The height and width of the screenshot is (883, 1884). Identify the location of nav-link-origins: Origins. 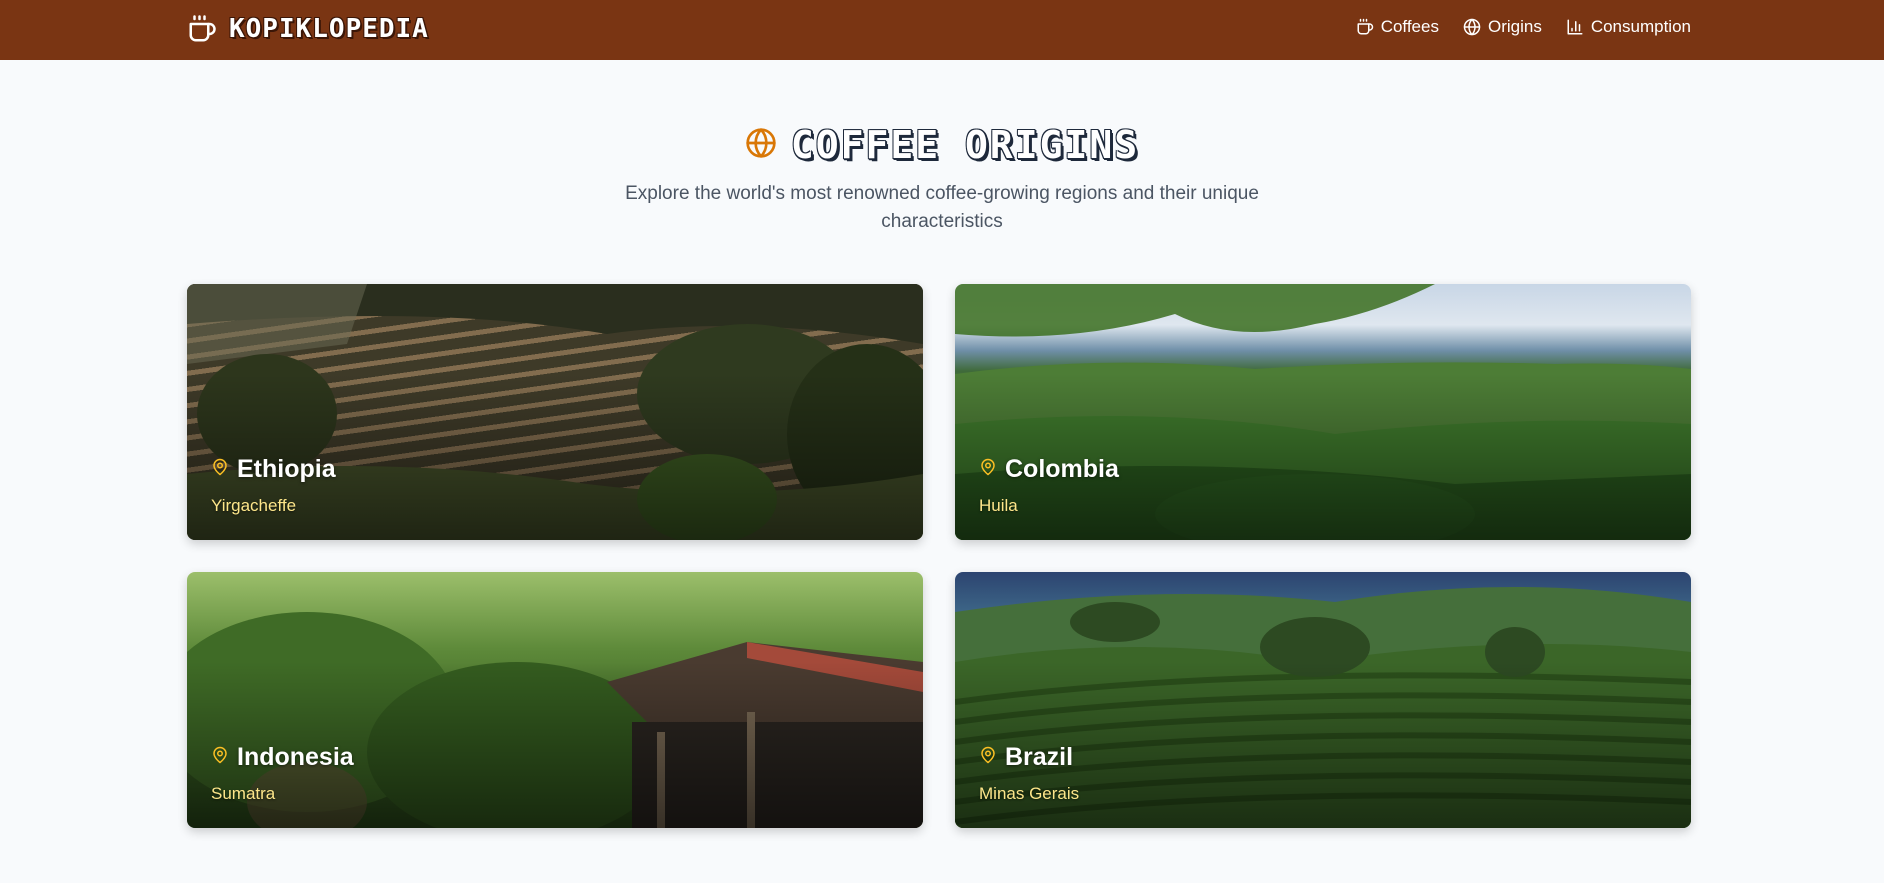
(1502, 27).